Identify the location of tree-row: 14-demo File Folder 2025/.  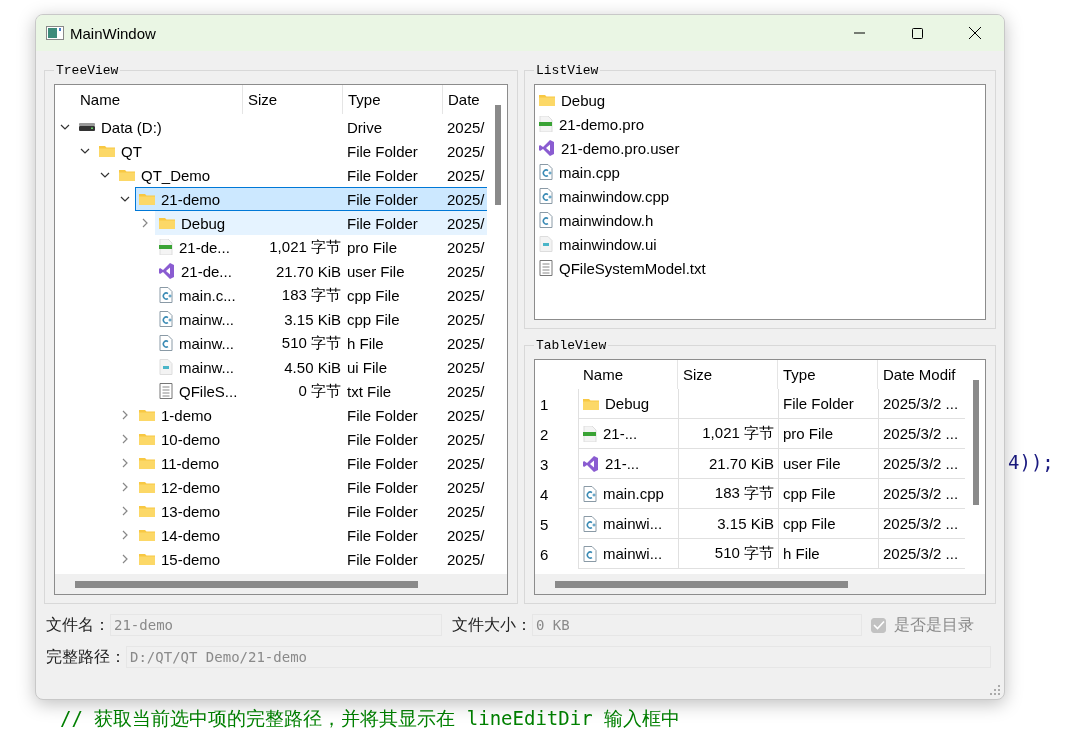
(311, 535).